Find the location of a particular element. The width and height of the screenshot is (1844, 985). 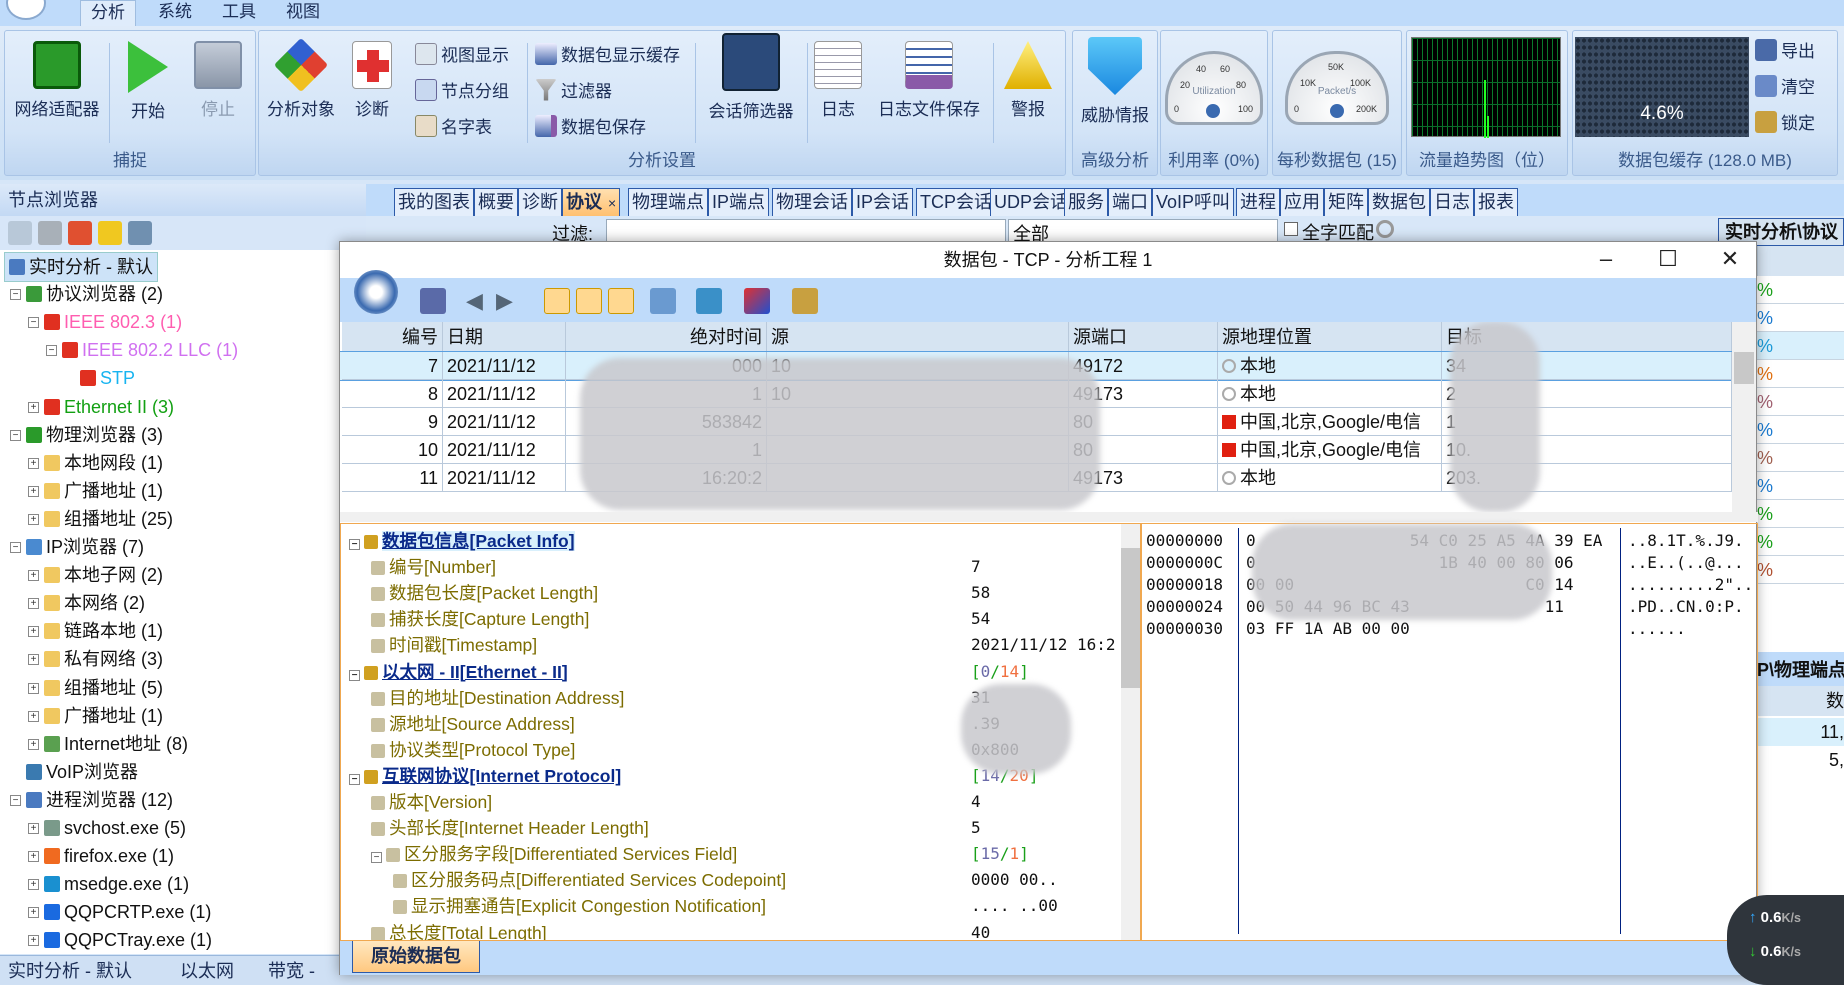

tree-item: + Internet地址 (8) is located at coordinates (180, 744).